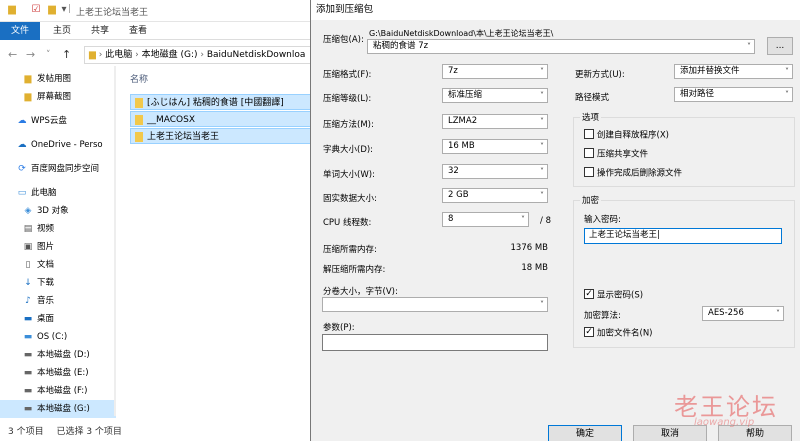 This screenshot has height=441, width=800. I want to click on mem-comp-value: 1376 MB, so click(529, 248).